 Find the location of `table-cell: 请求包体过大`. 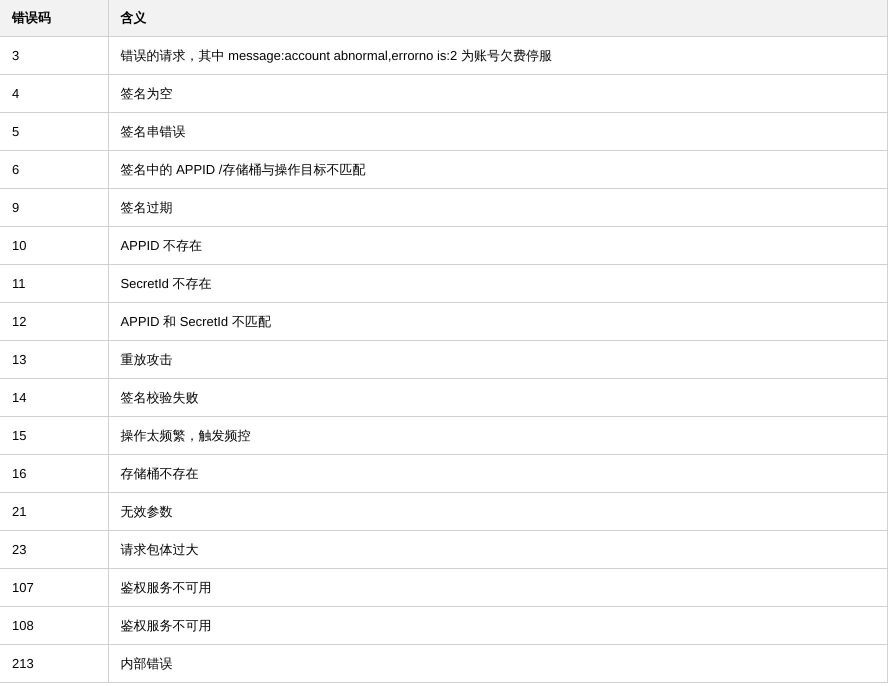

table-cell: 请求包体过大 is located at coordinates (498, 549).